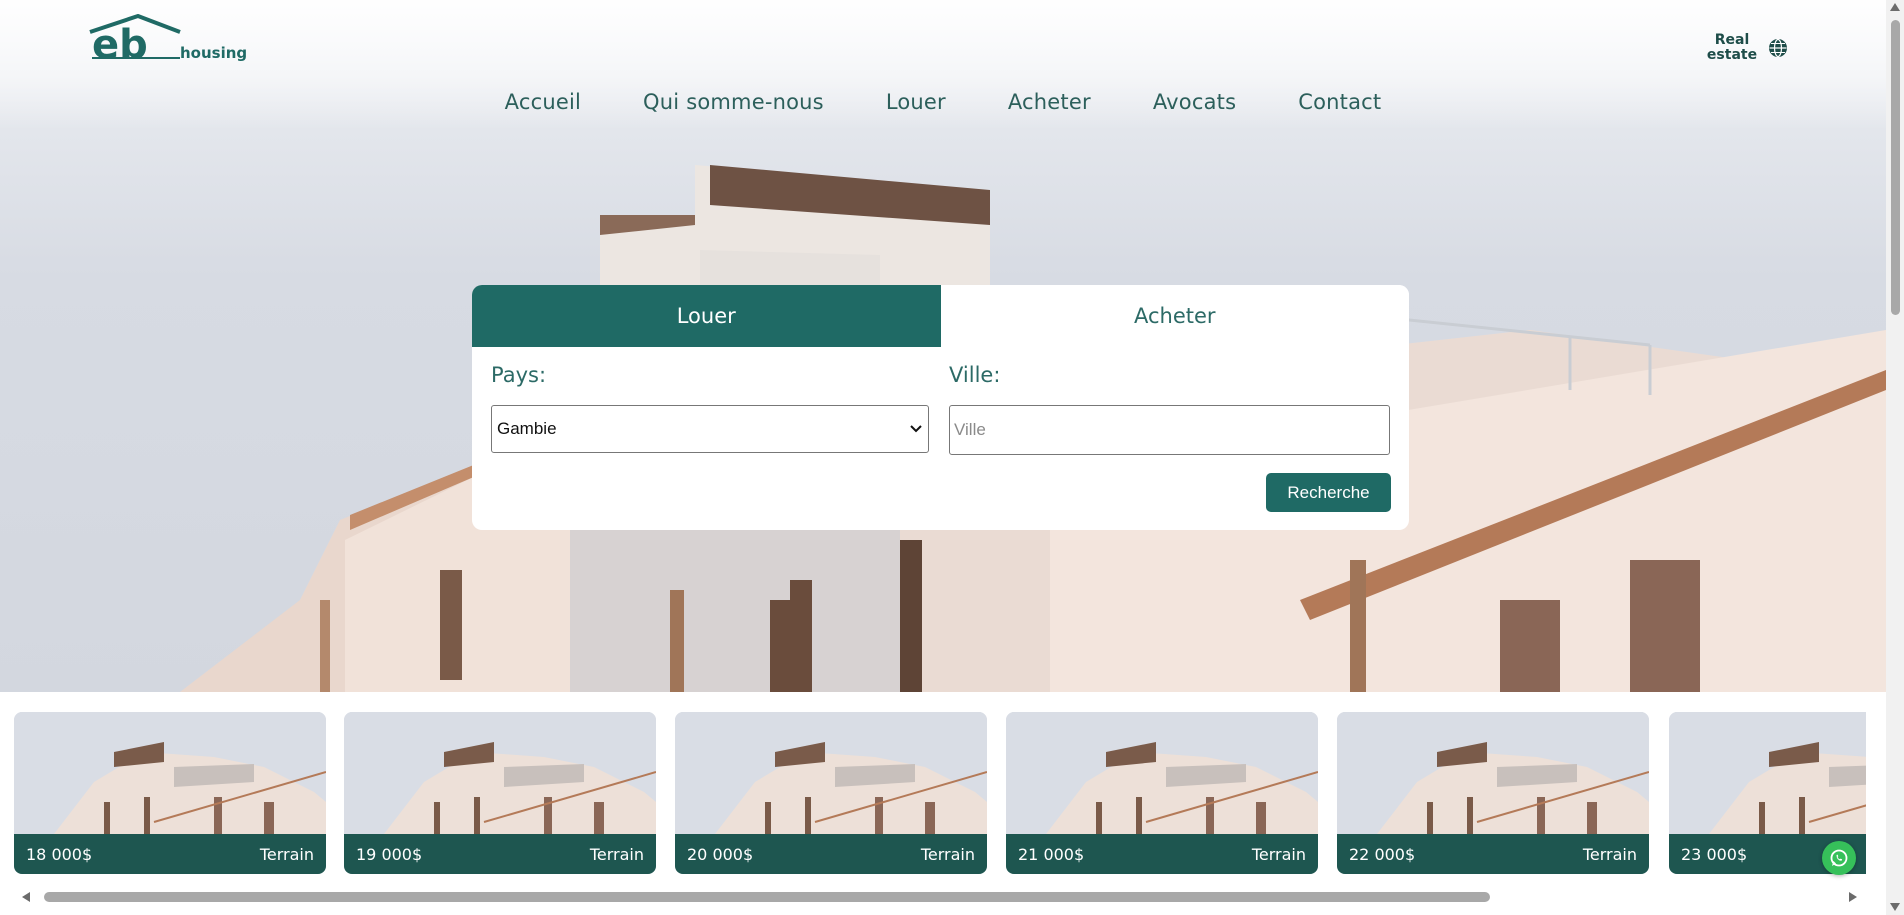 The image size is (1904, 915). I want to click on listing-price: 23 000$, so click(1714, 854).